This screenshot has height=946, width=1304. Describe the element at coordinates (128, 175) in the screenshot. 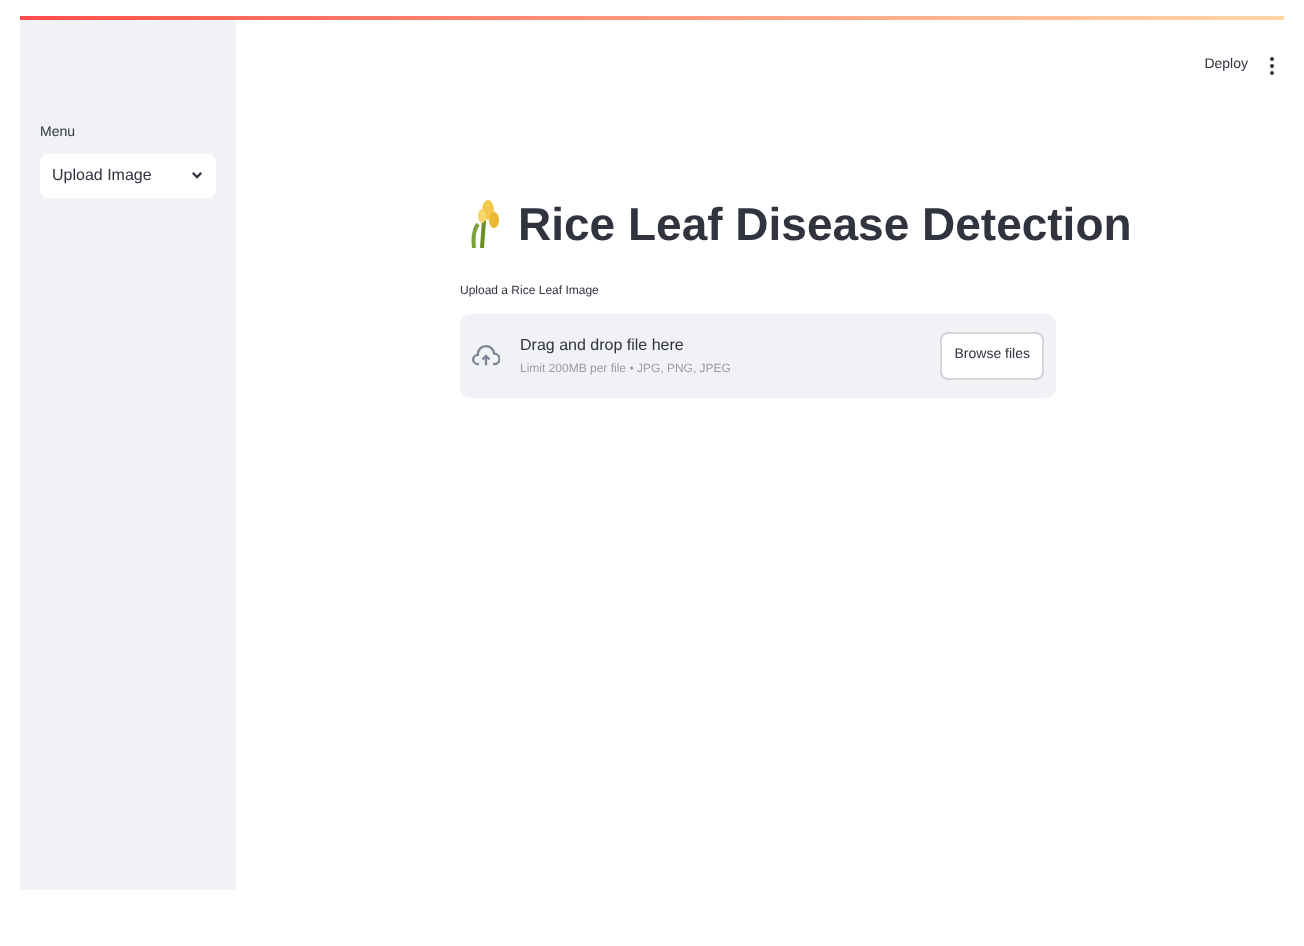

I see `page-select: Upload Image` at that location.